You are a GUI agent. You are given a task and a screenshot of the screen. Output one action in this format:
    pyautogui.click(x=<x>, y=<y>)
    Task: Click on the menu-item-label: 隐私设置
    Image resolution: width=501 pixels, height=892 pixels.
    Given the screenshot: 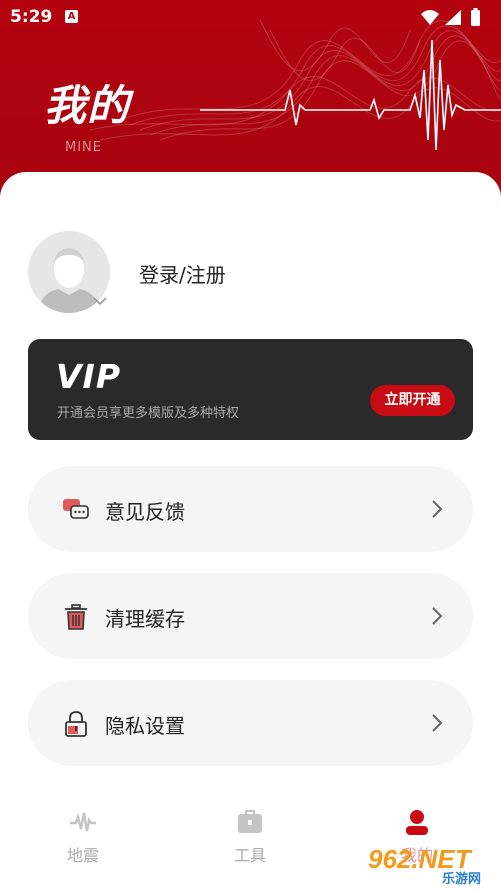 What is the action you would take?
    pyautogui.click(x=145, y=726)
    